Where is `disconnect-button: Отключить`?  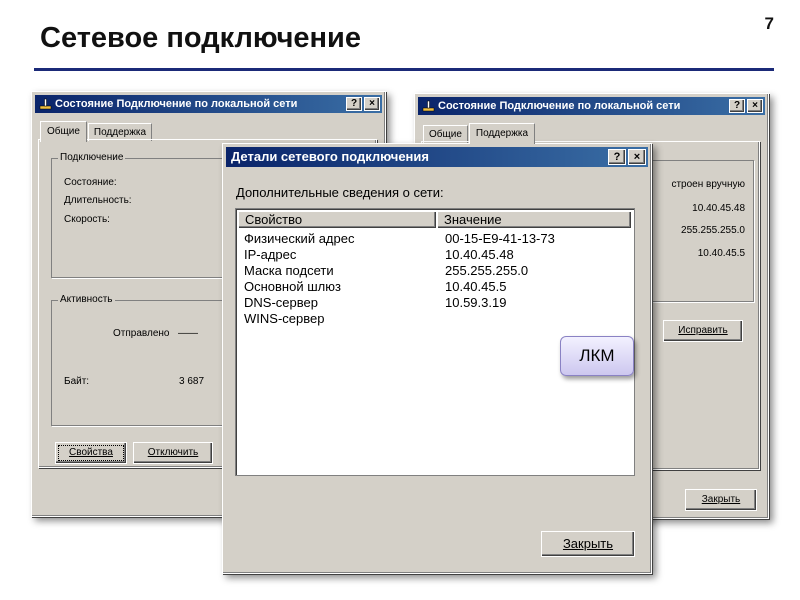
disconnect-button: Отключить is located at coordinates (173, 453).